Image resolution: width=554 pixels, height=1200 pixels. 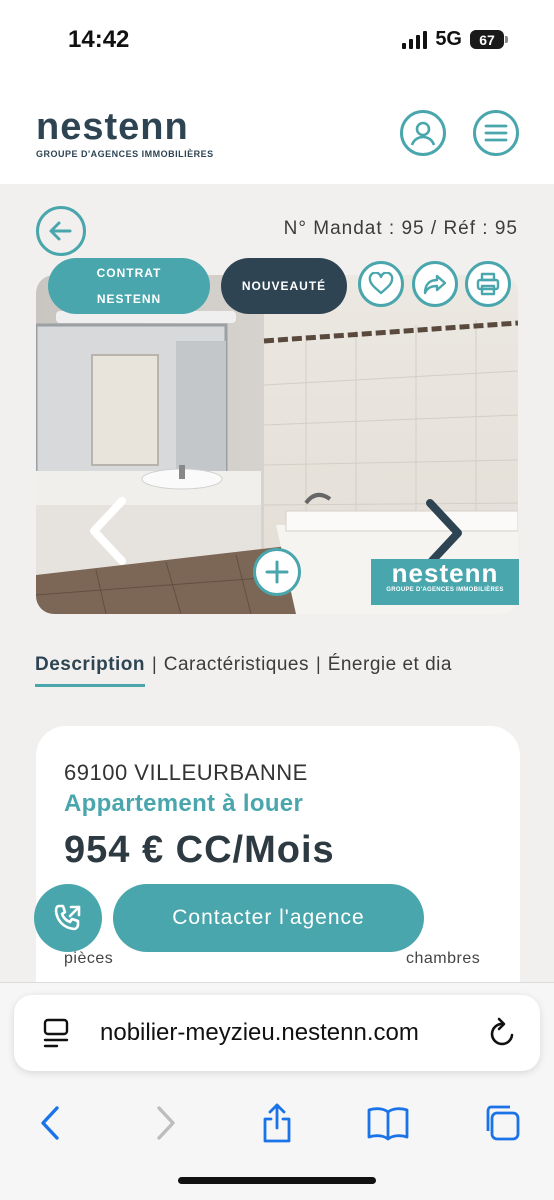 I want to click on call-button, so click(x=68, y=918).